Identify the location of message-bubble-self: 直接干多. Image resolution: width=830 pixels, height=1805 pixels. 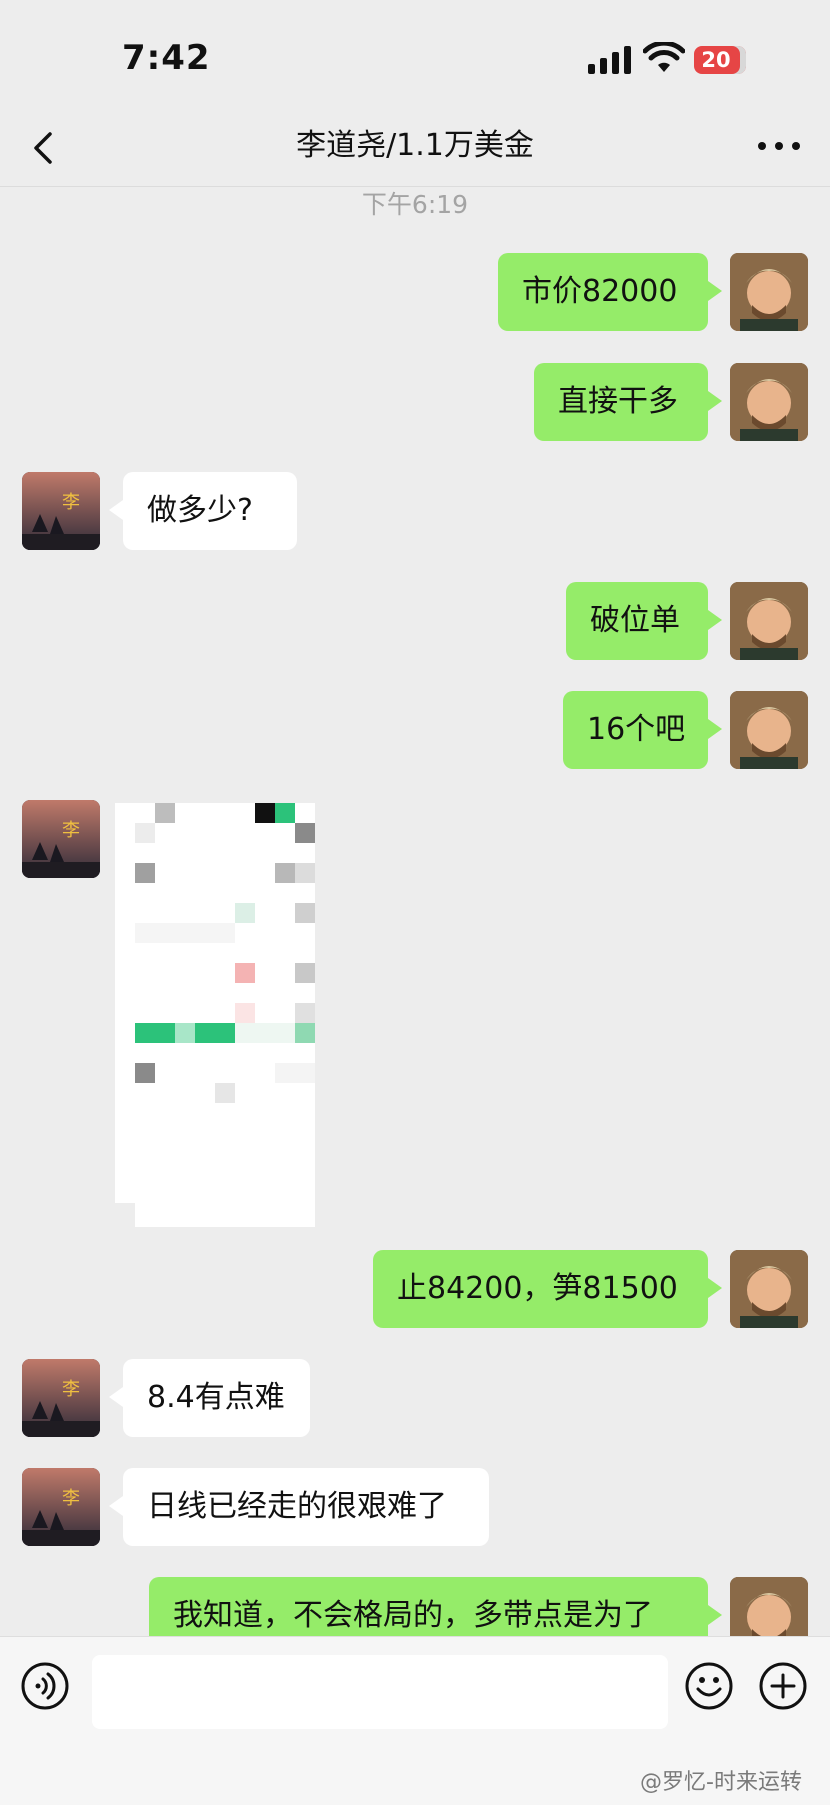
(628, 402).